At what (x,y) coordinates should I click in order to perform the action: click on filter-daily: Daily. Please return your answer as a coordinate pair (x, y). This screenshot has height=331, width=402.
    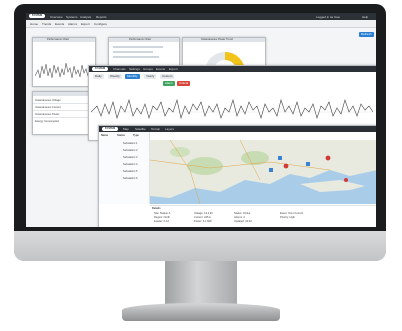
    Looking at the image, I should click on (98, 76).